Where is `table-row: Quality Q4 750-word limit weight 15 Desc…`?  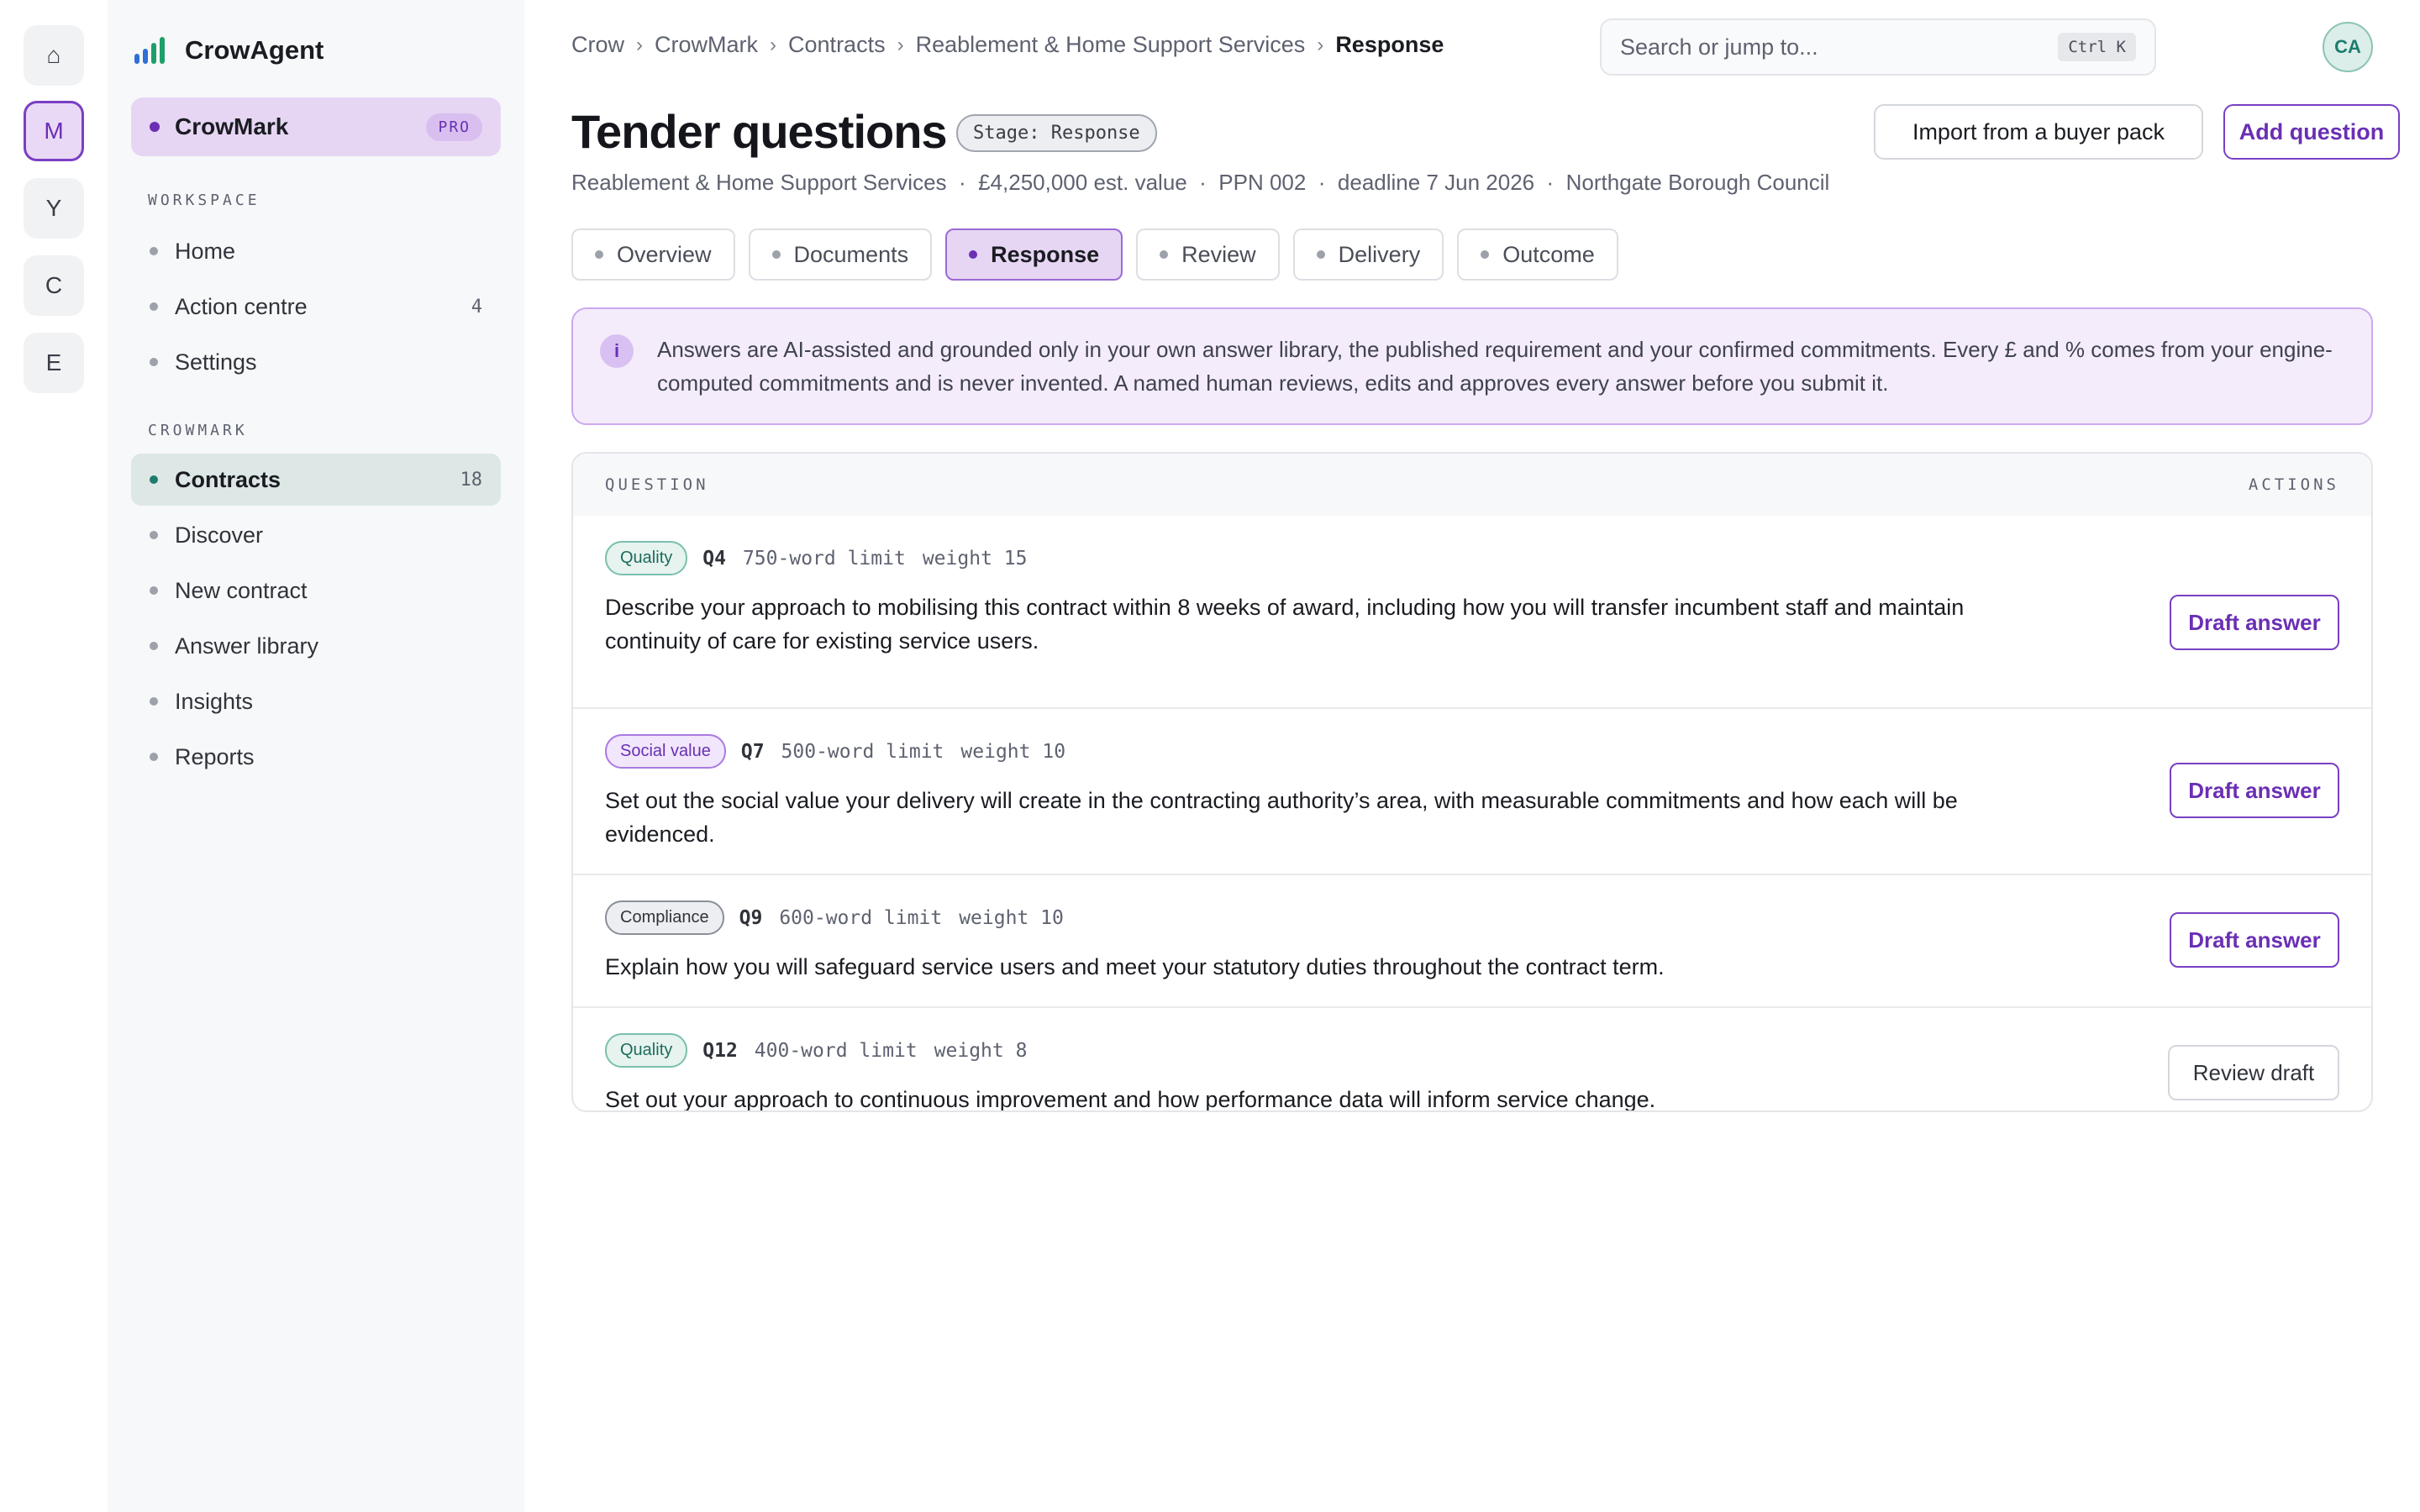 table-row: Quality Q4 750-word limit weight 15 Desc… is located at coordinates (1472, 624).